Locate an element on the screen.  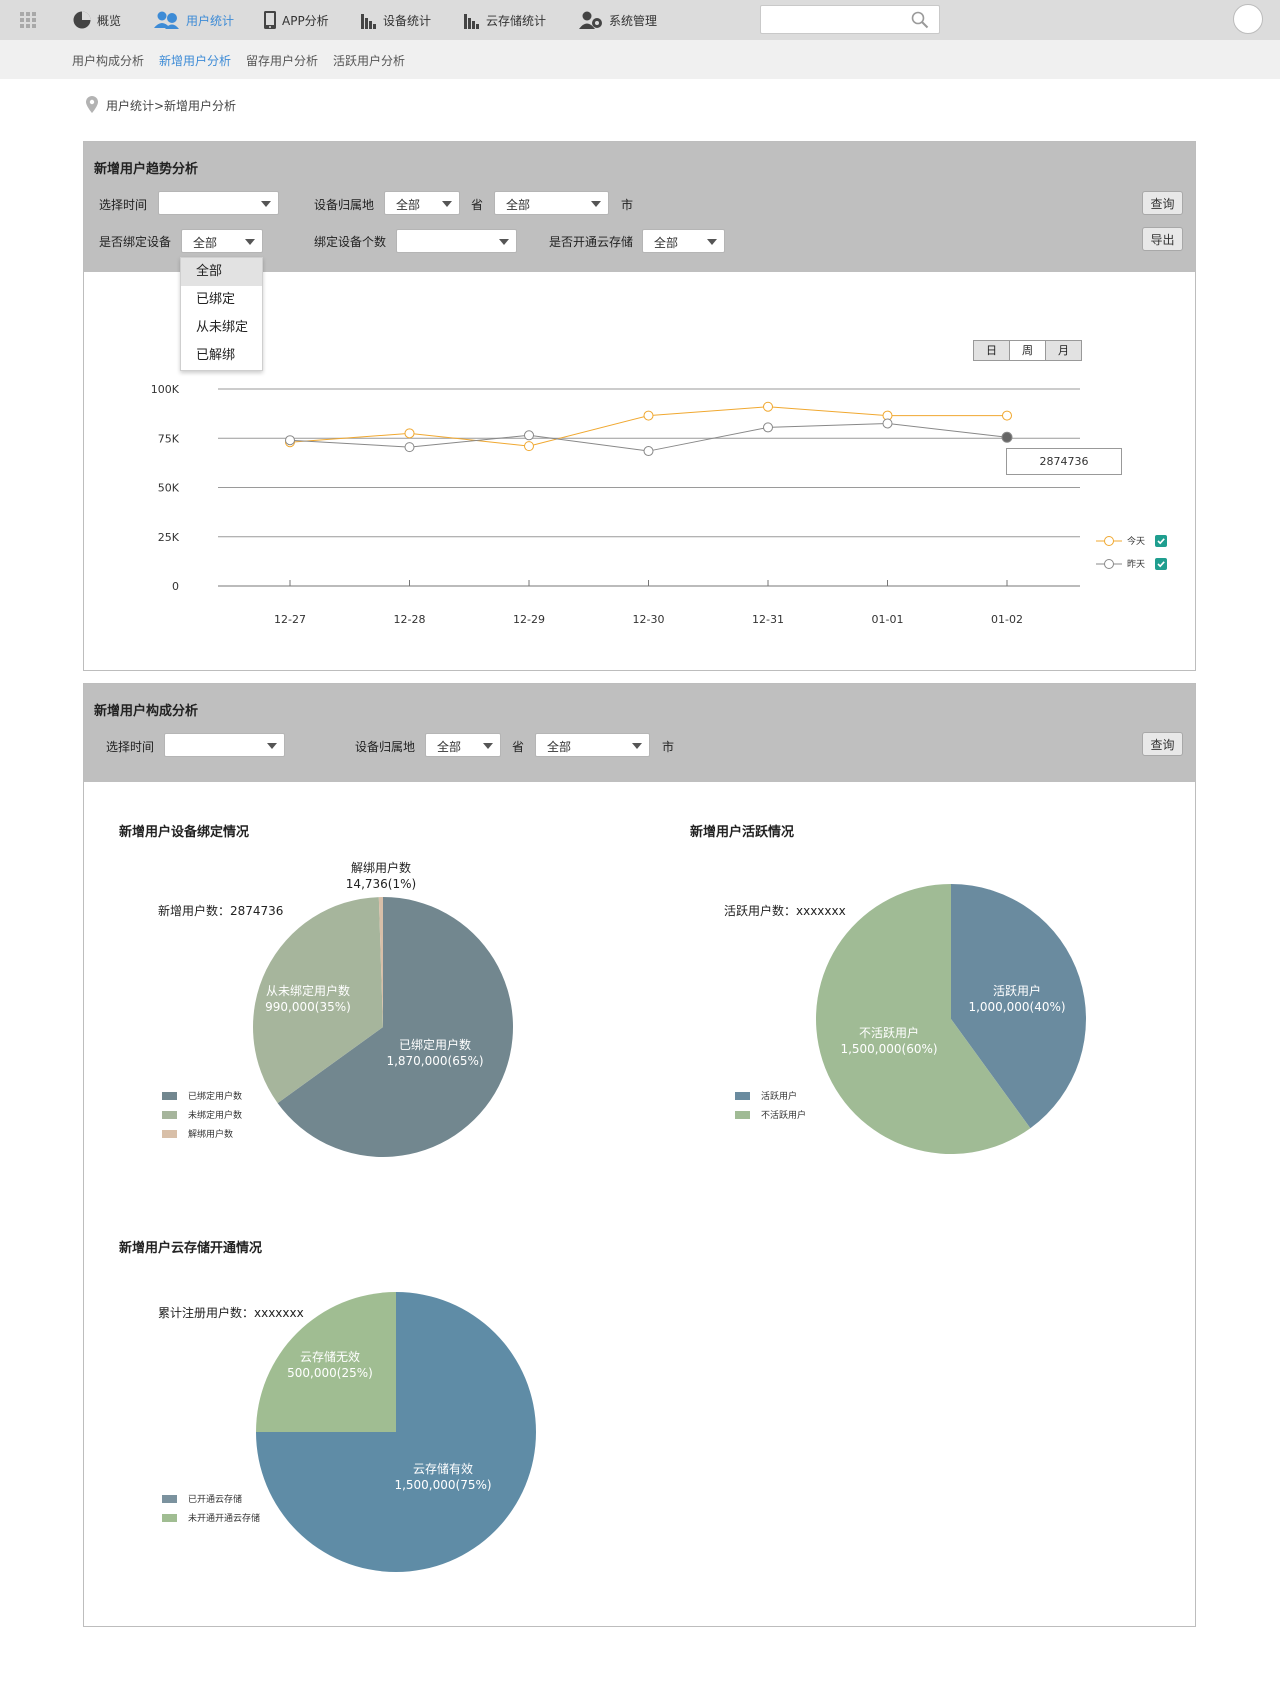
nav-label: 云存储统计 is located at coordinates (516, 20).